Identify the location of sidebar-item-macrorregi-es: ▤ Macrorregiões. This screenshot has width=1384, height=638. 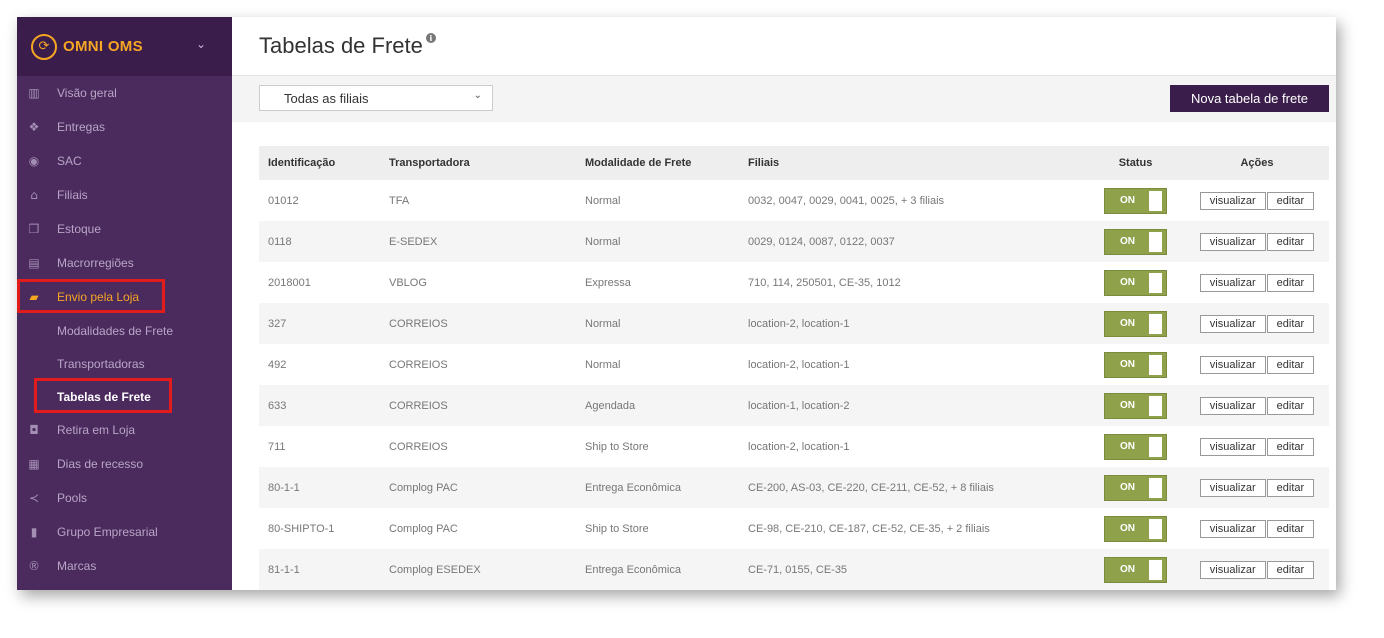
(124, 263).